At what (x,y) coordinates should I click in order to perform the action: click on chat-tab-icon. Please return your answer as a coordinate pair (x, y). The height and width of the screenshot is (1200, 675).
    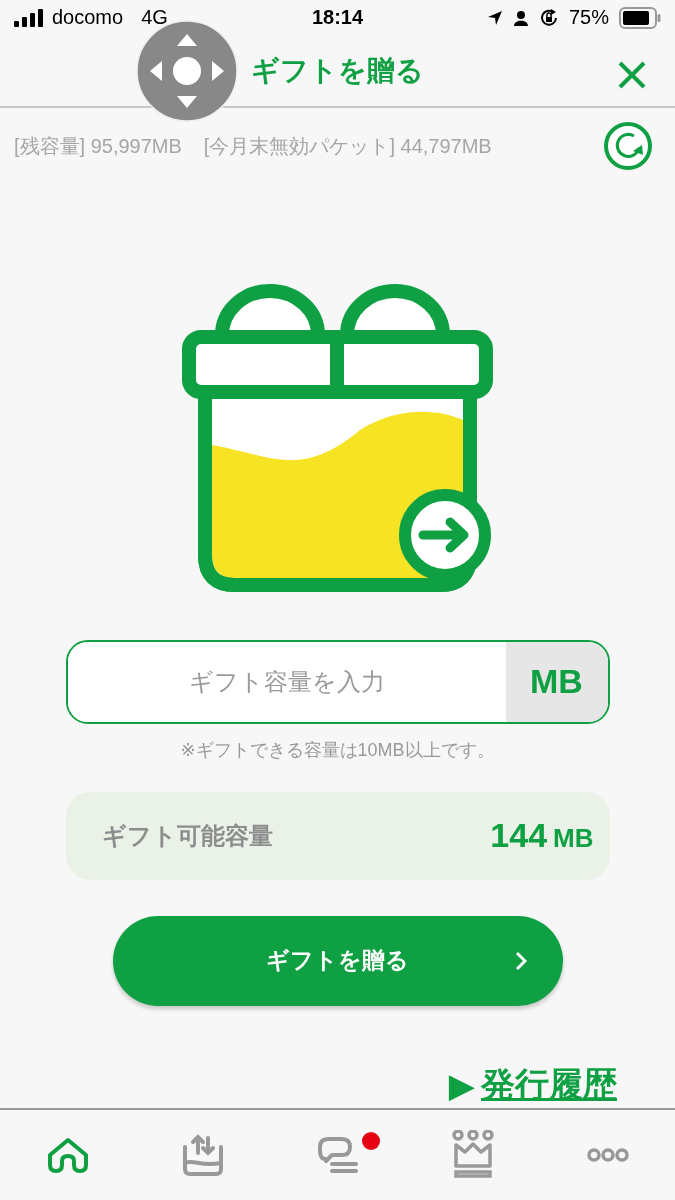
    Looking at the image, I should click on (337, 1154).